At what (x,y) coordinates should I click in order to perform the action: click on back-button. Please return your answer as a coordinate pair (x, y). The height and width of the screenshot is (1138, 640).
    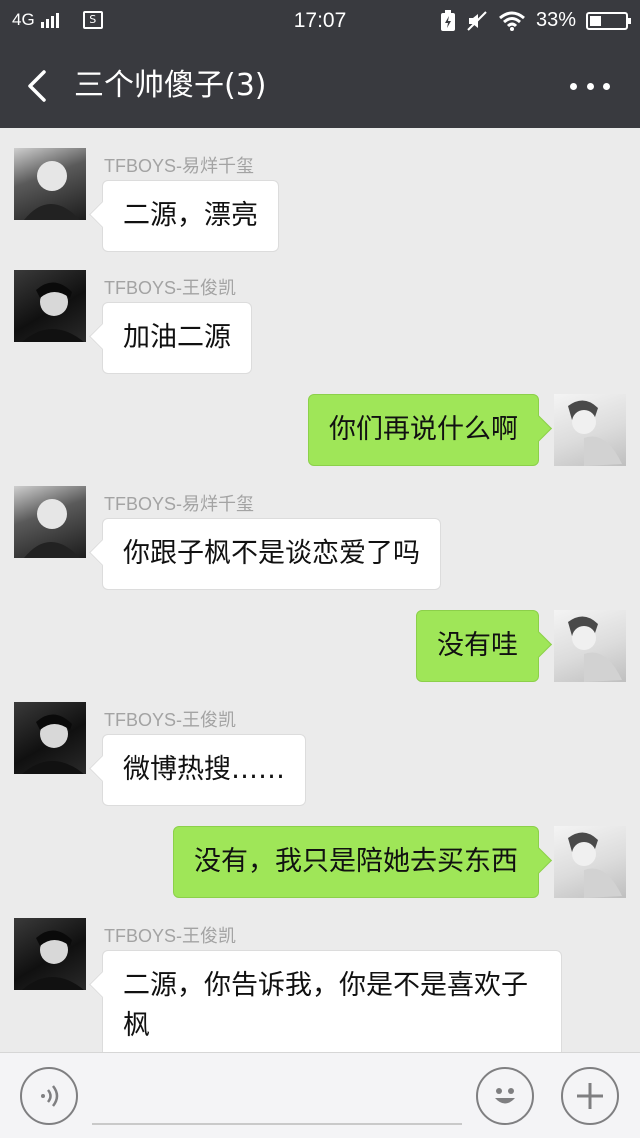
    Looking at the image, I should click on (38, 86).